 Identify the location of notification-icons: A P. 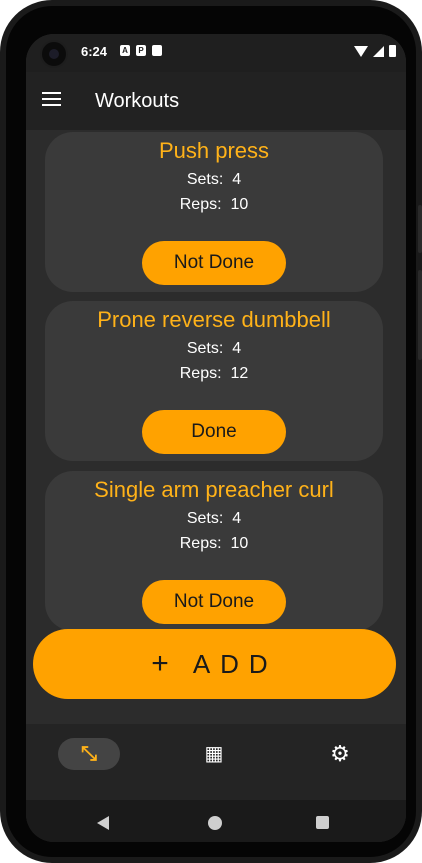
(141, 50).